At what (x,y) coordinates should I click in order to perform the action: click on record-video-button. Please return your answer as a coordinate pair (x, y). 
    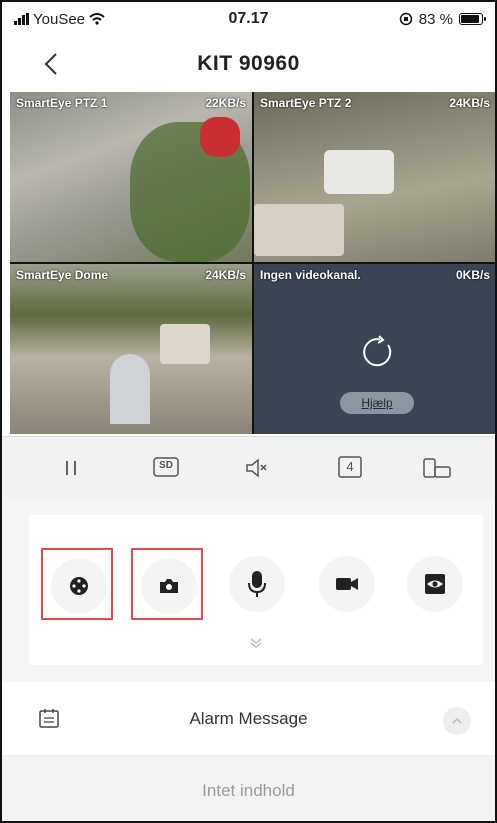
    Looking at the image, I should click on (347, 584).